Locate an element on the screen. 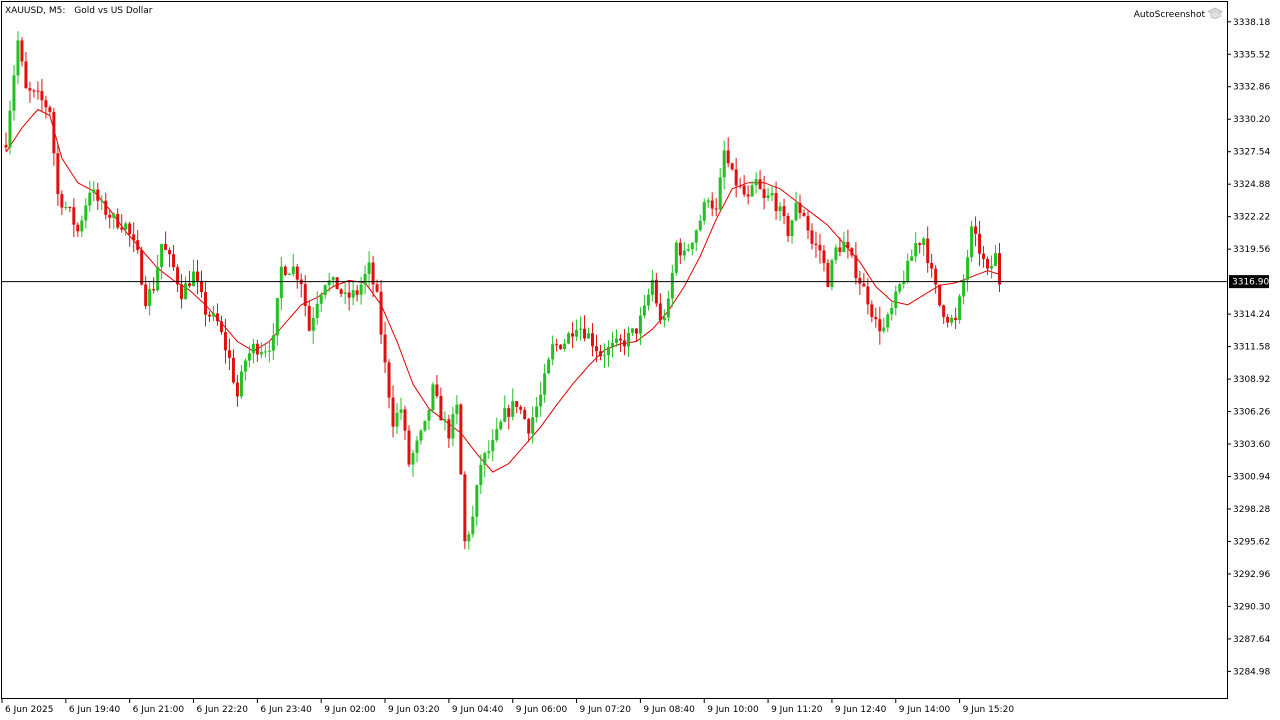  y-tick-label: 3319.56 is located at coordinates (1251, 250).